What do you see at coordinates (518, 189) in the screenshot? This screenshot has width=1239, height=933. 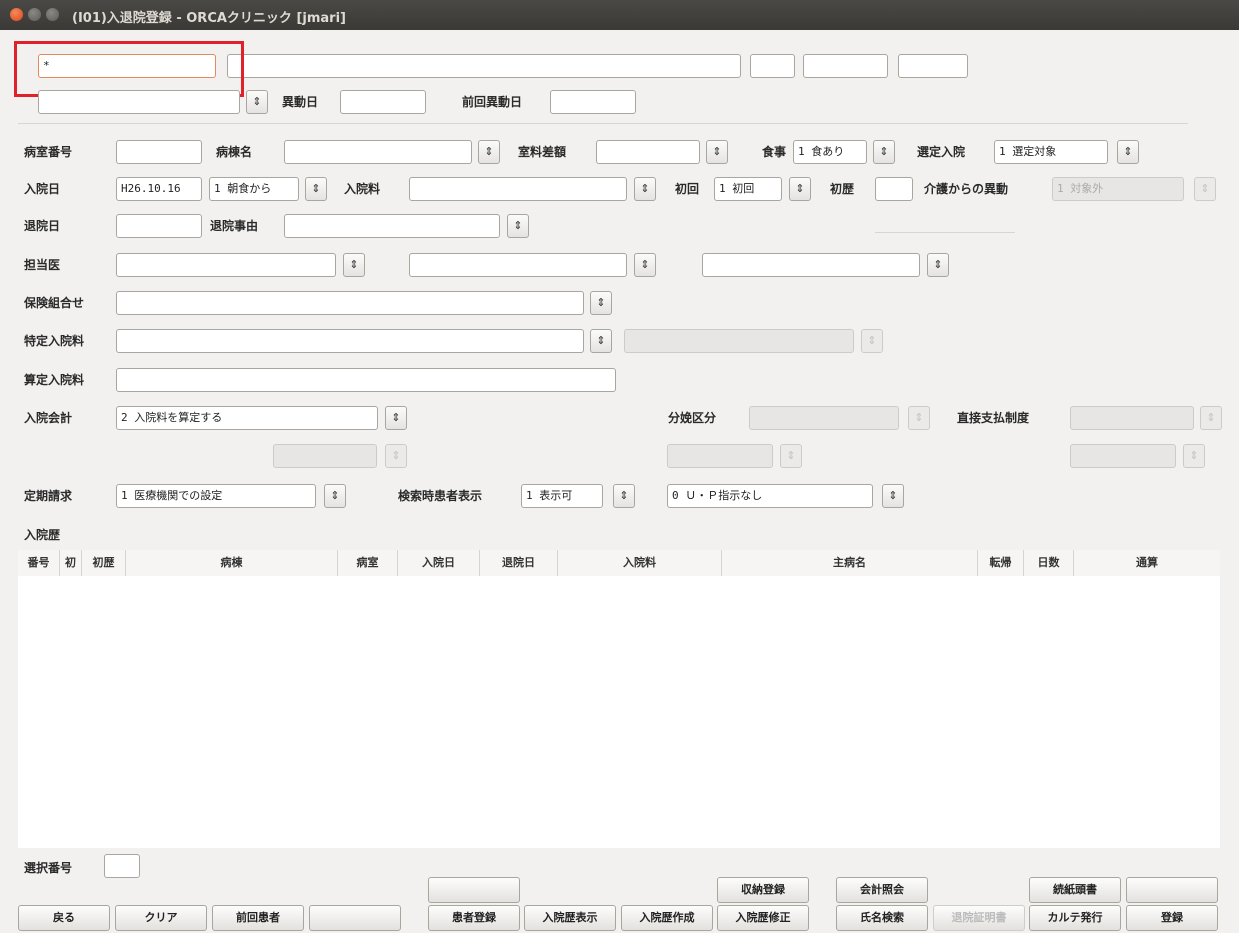 I see `admit-fee-select` at bounding box center [518, 189].